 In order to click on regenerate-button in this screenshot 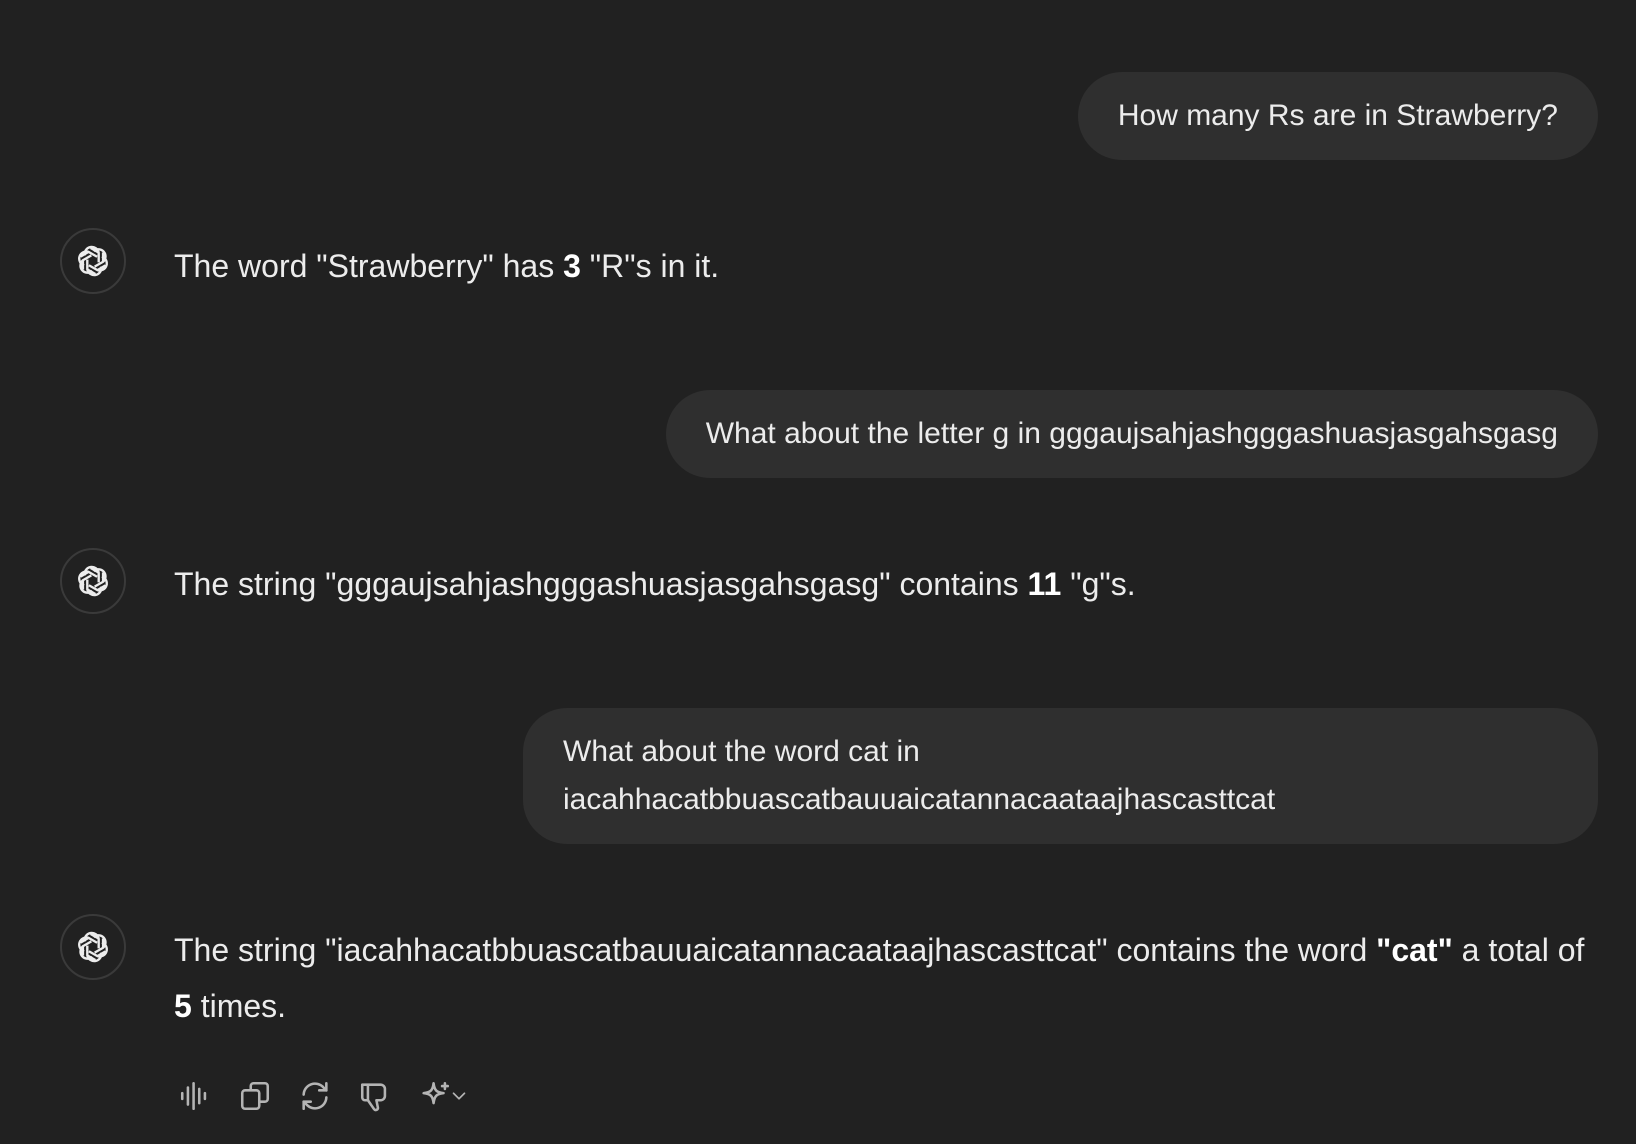, I will do `click(328, 1096)`.